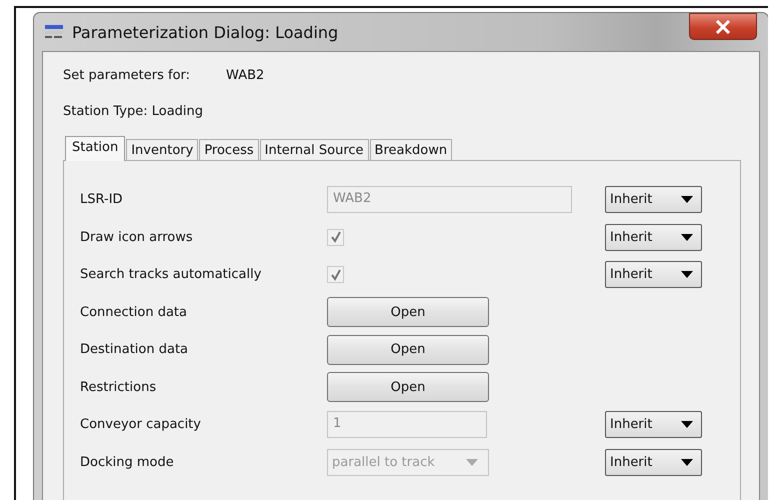 This screenshot has width=770, height=500. I want to click on field-label: Destination data, so click(135, 350).